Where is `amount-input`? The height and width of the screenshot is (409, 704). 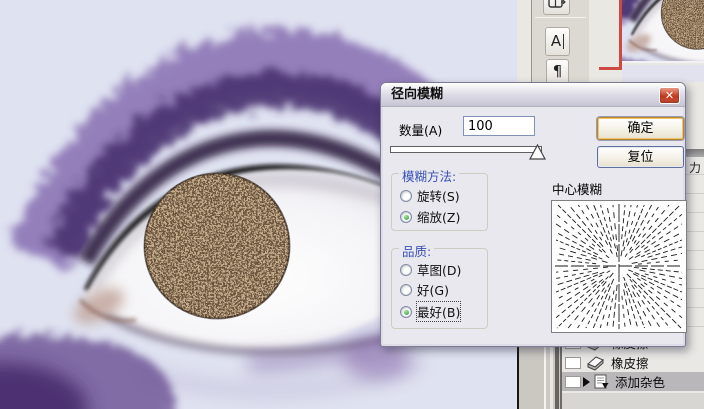 amount-input is located at coordinates (499, 126).